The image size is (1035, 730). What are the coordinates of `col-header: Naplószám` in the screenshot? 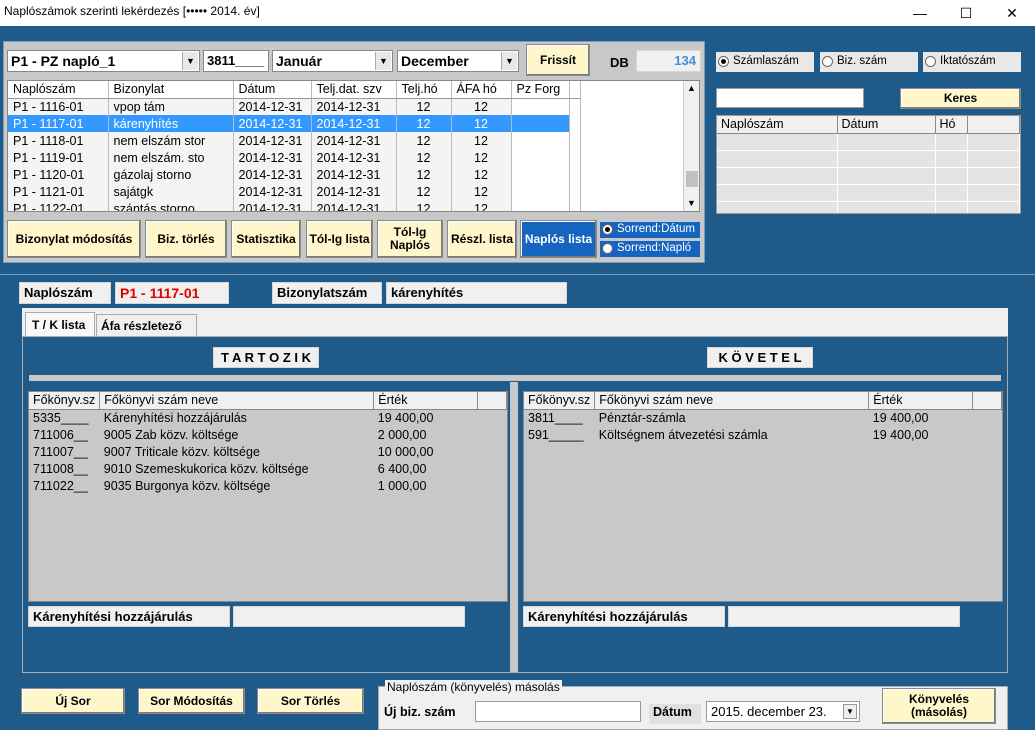 It's located at (58, 90).